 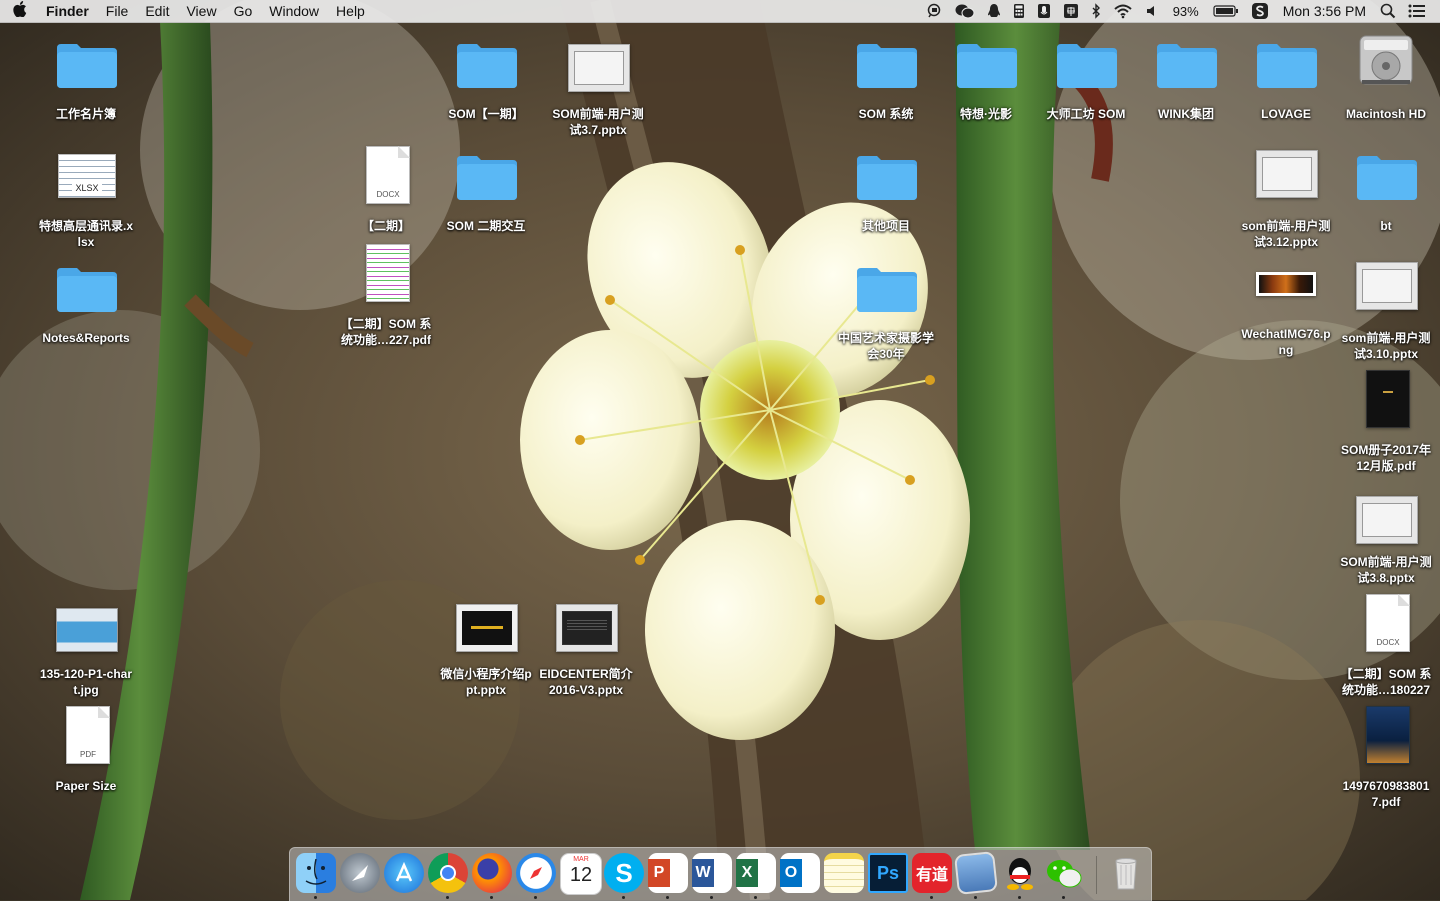 I want to click on trash-icon, so click(x=1126, y=873).